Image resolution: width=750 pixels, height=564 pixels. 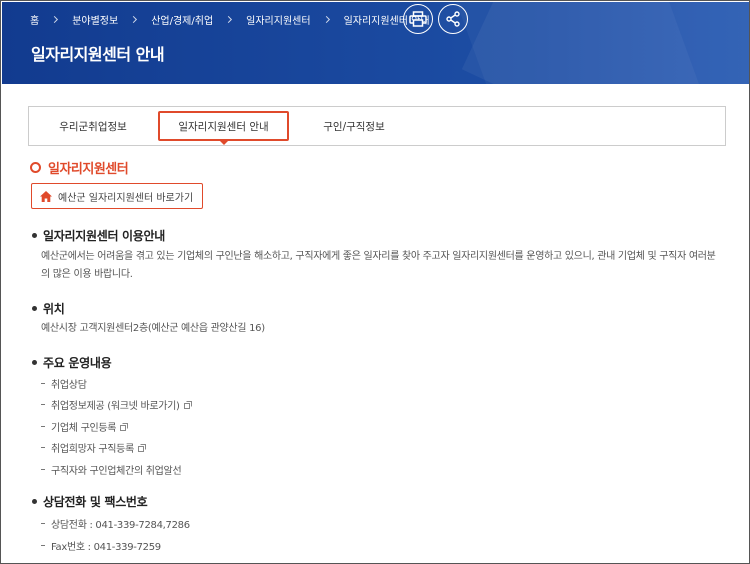 I want to click on worknet-link: 취업정보제공 (워크넷 바로가기), so click(x=116, y=404).